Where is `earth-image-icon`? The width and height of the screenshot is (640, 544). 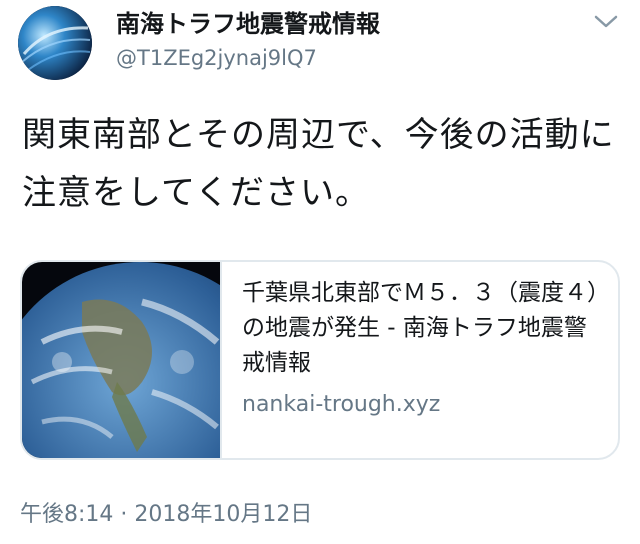 earth-image-icon is located at coordinates (121, 360).